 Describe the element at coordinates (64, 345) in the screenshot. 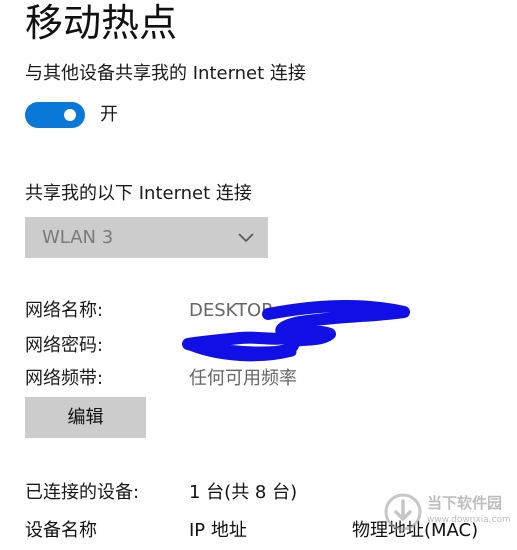

I see `network-password-label: 网络密码:` at that location.